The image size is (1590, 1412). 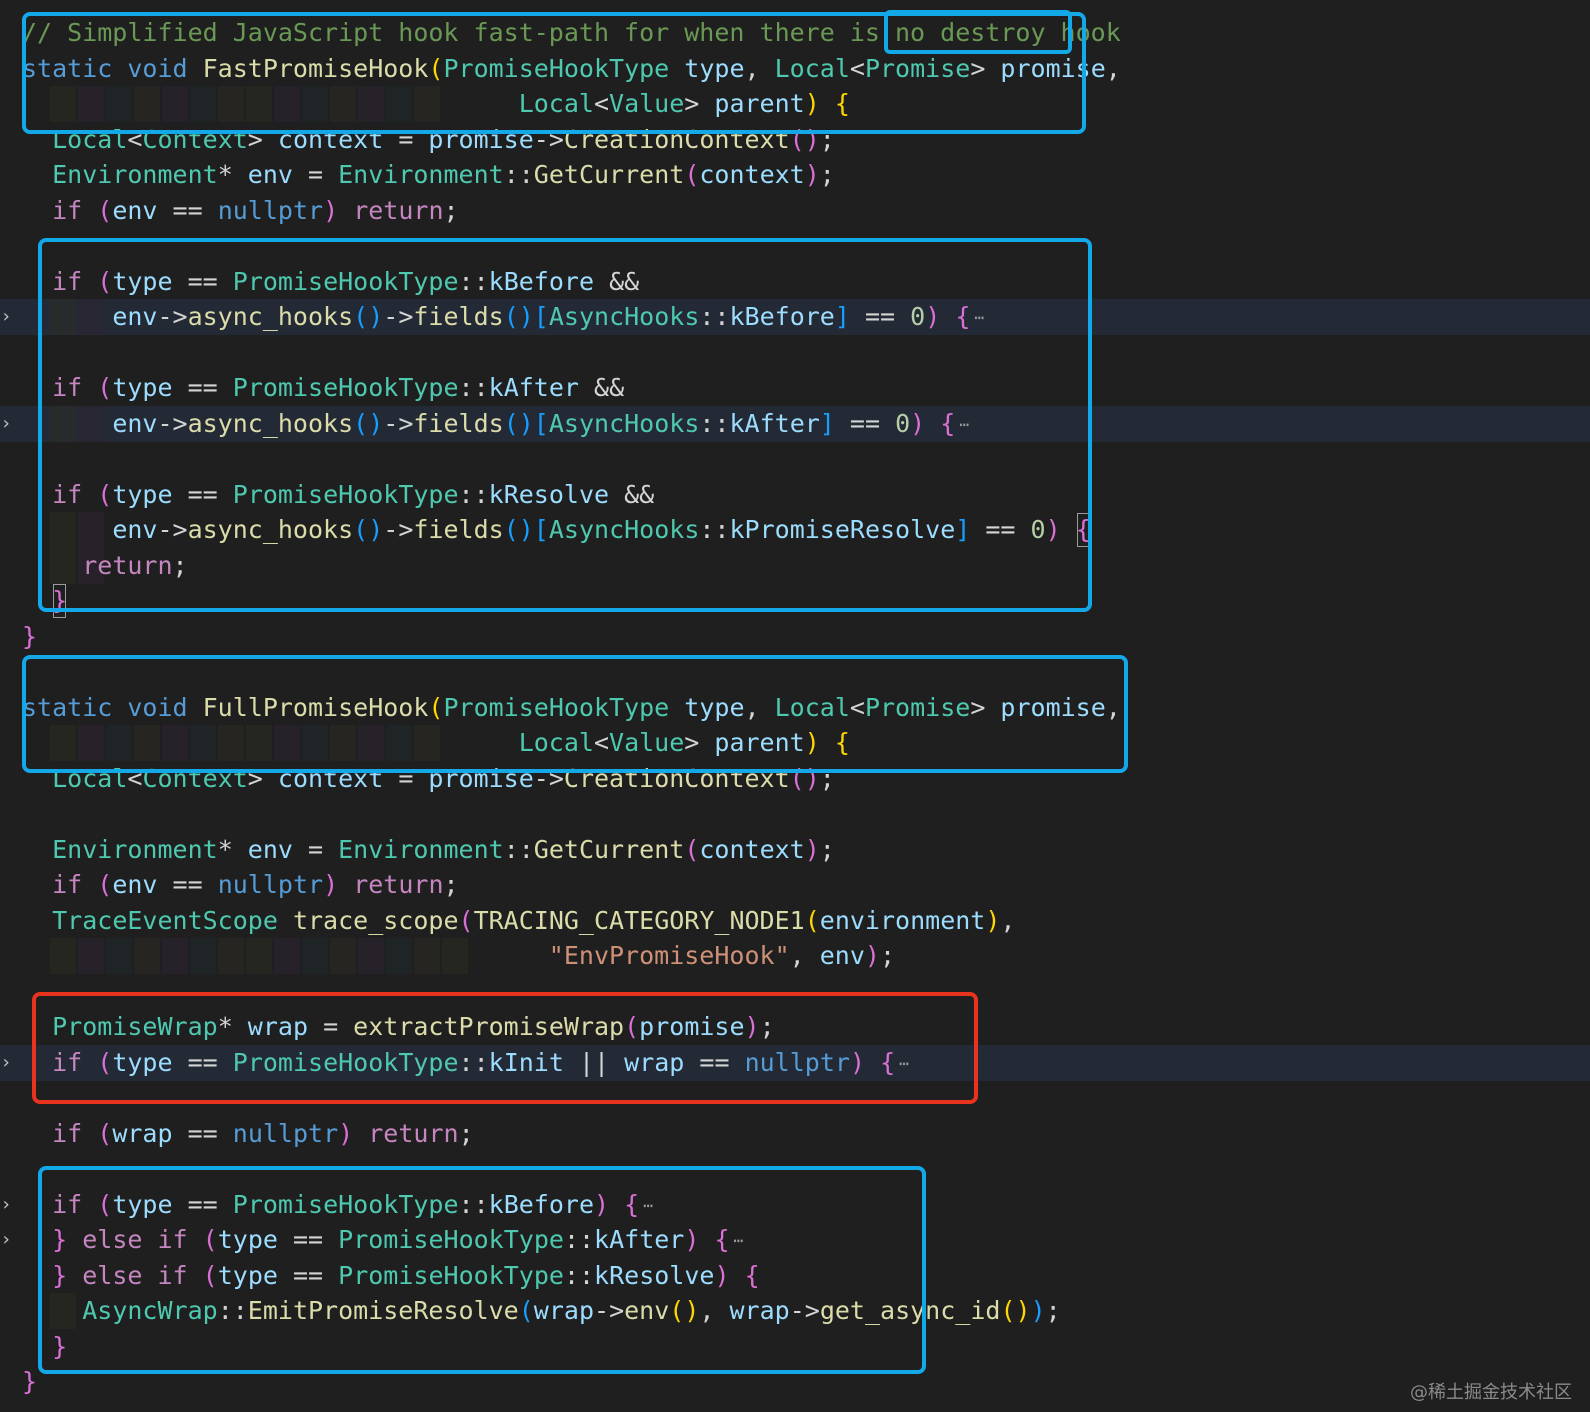 I want to click on code-token: kPromiseResolve, so click(x=842, y=529).